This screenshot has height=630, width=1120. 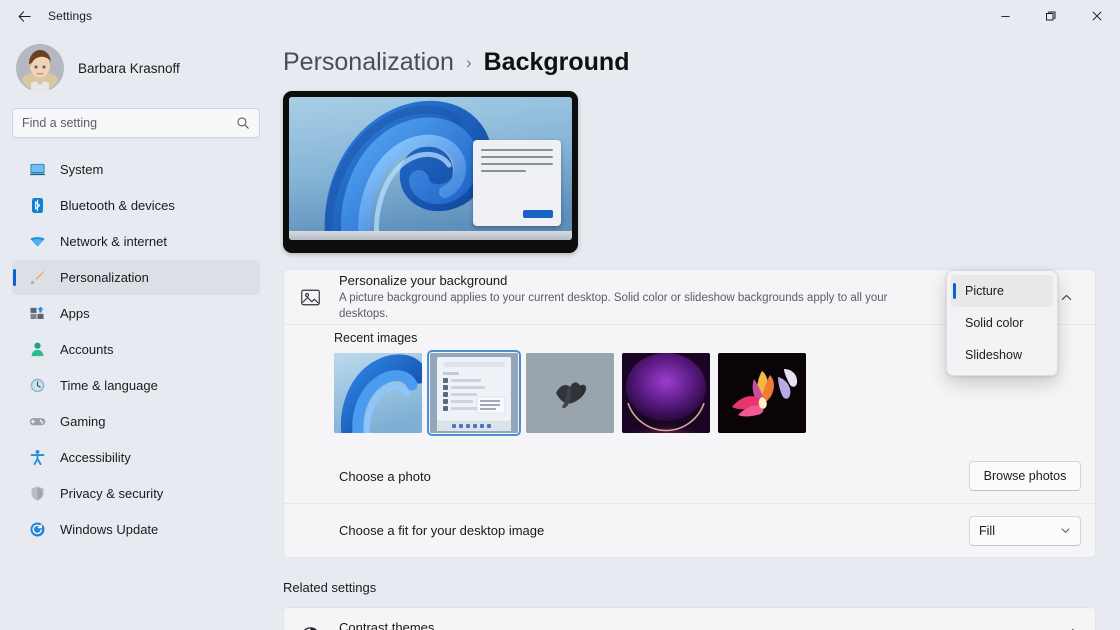 What do you see at coordinates (385, 476) in the screenshot?
I see `row-title: Choose a photo` at bounding box center [385, 476].